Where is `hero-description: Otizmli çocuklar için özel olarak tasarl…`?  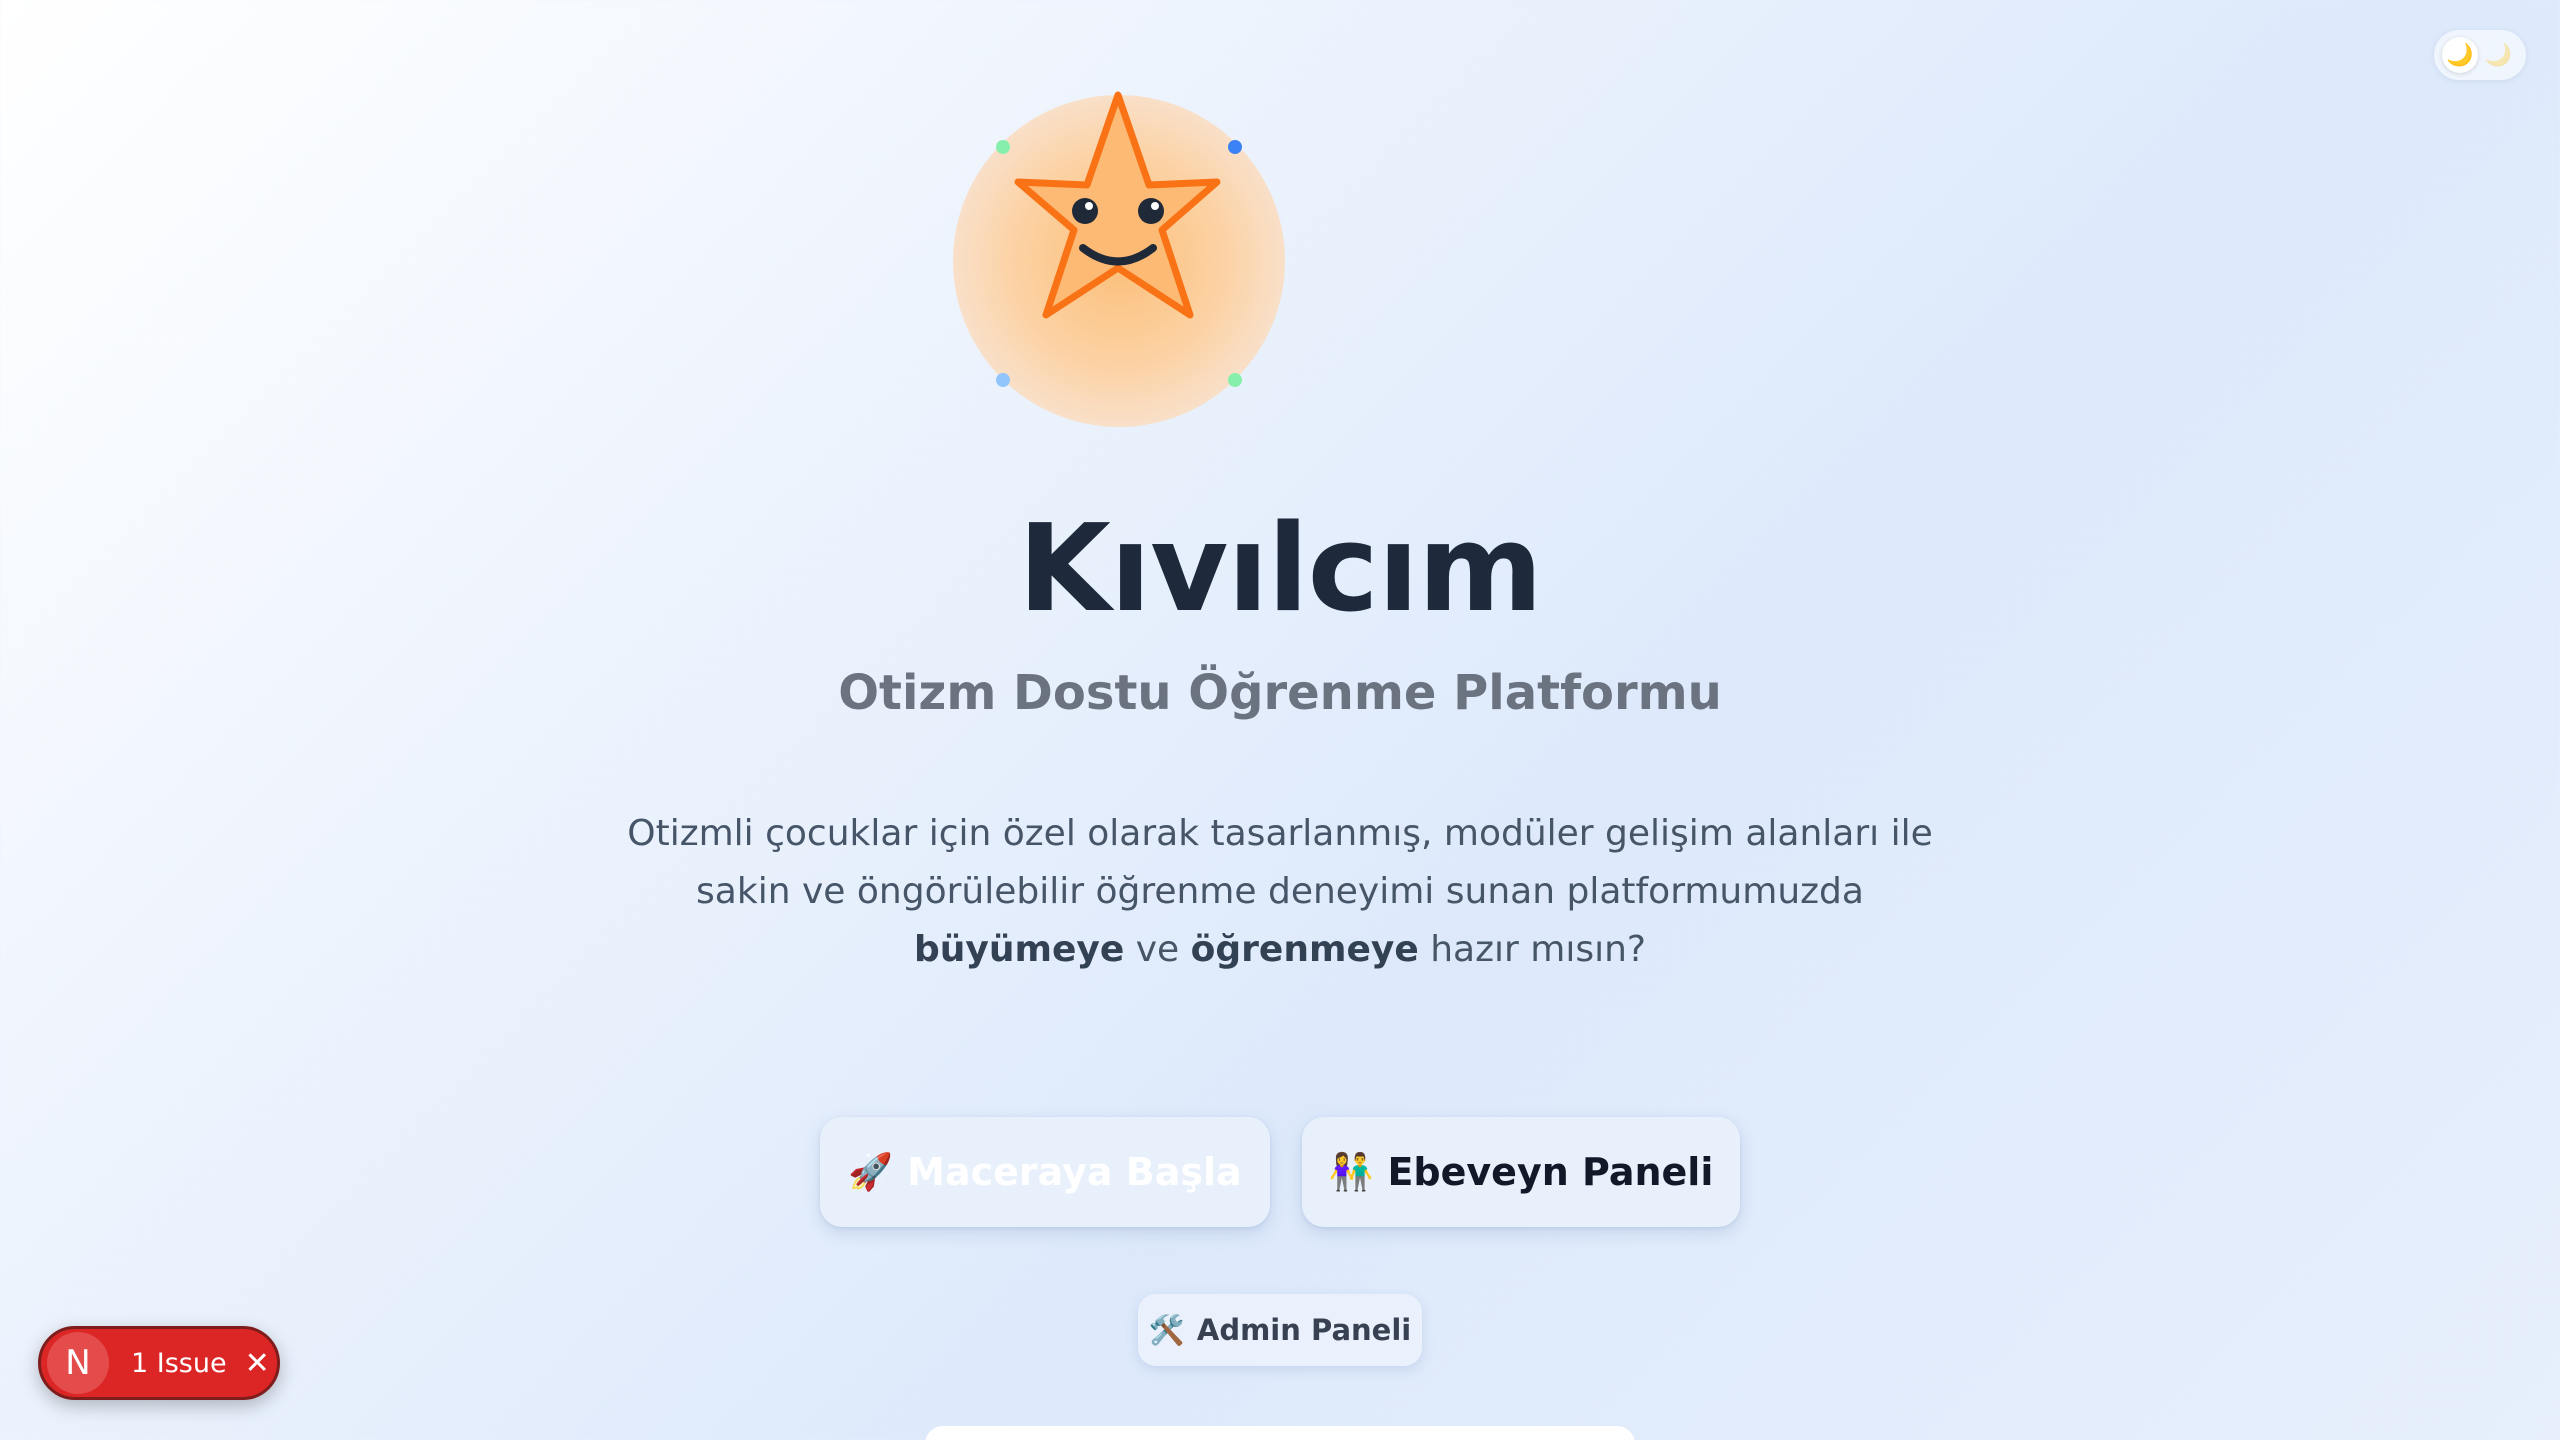
hero-description: Otizmli çocuklar için özel olarak tasarl… is located at coordinates (1280, 892).